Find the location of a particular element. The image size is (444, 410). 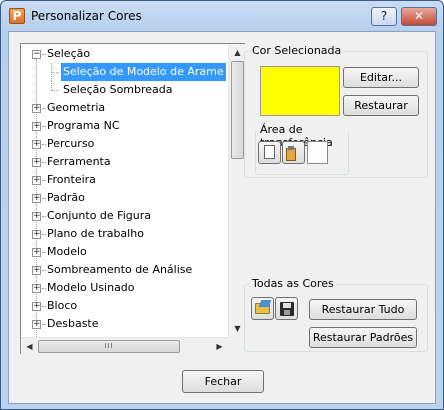

tree-item: + Bloco is located at coordinates (124, 306).